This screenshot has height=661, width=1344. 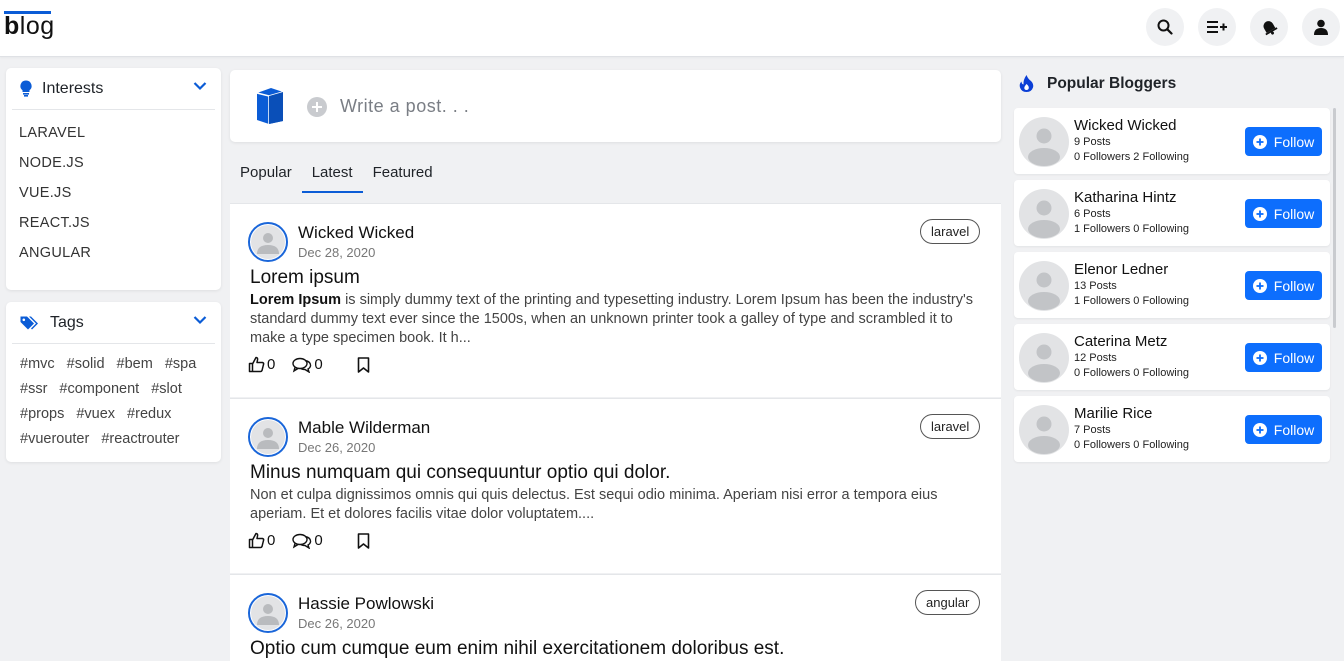 I want to click on blogger-posts: 12 Posts, so click(x=1095, y=358).